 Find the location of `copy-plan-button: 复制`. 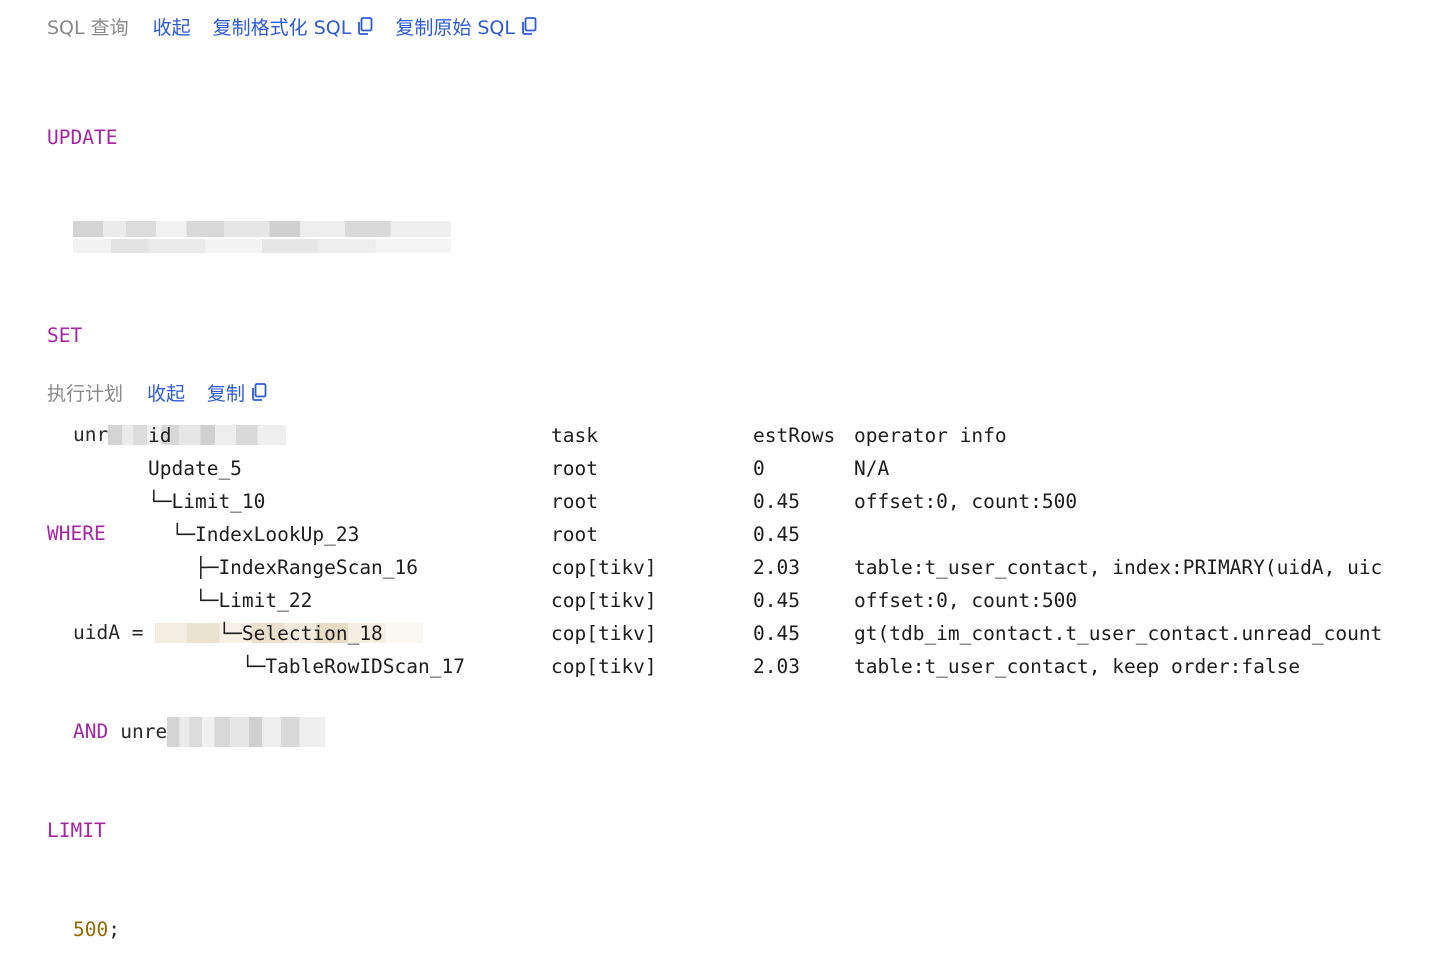

copy-plan-button: 复制 is located at coordinates (237, 392).